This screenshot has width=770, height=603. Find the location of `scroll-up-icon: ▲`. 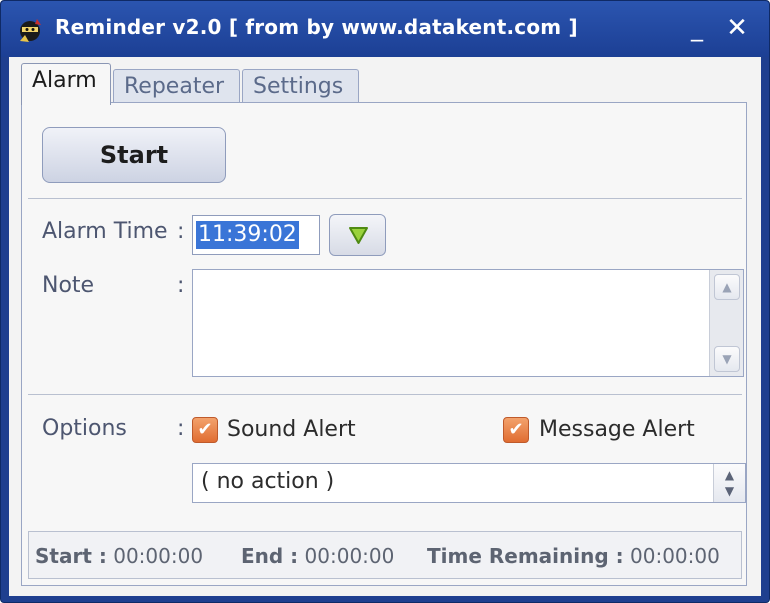

scroll-up-icon: ▲ is located at coordinates (727, 287).